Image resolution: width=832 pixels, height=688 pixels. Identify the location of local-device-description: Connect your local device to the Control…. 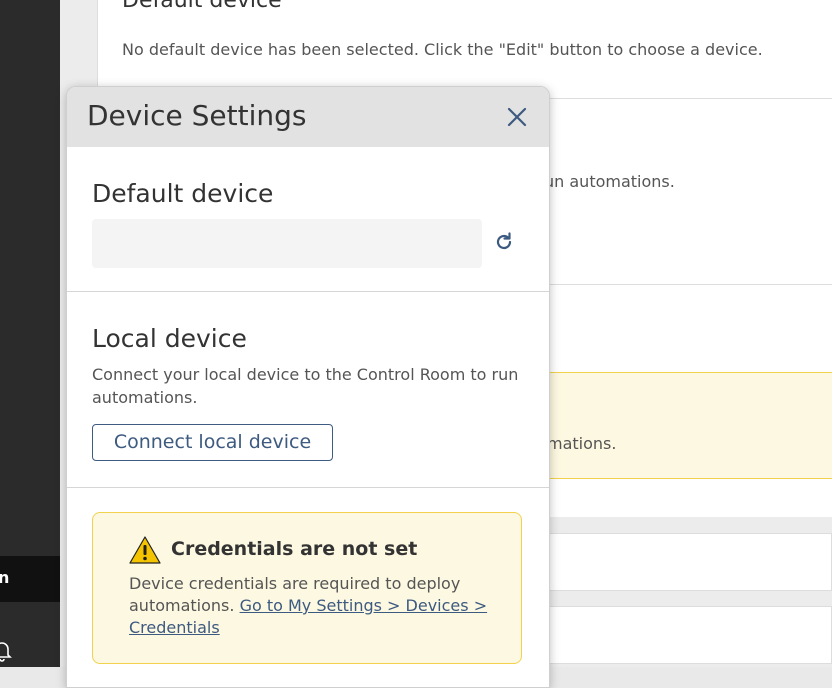
(305, 386).